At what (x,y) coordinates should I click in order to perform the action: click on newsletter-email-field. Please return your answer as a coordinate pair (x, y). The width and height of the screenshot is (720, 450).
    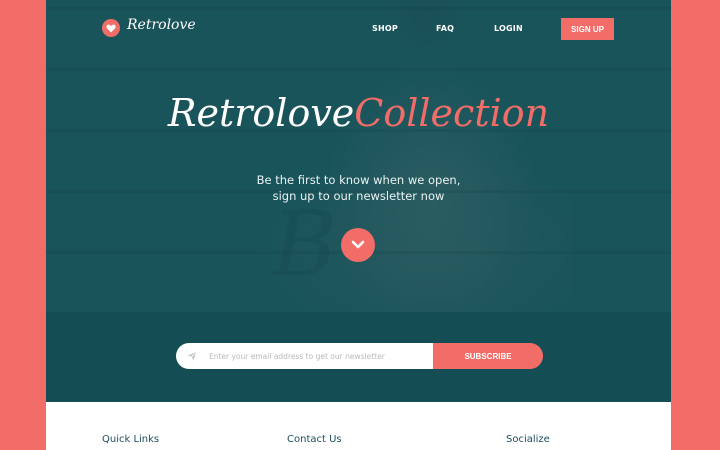
    Looking at the image, I should click on (305, 356).